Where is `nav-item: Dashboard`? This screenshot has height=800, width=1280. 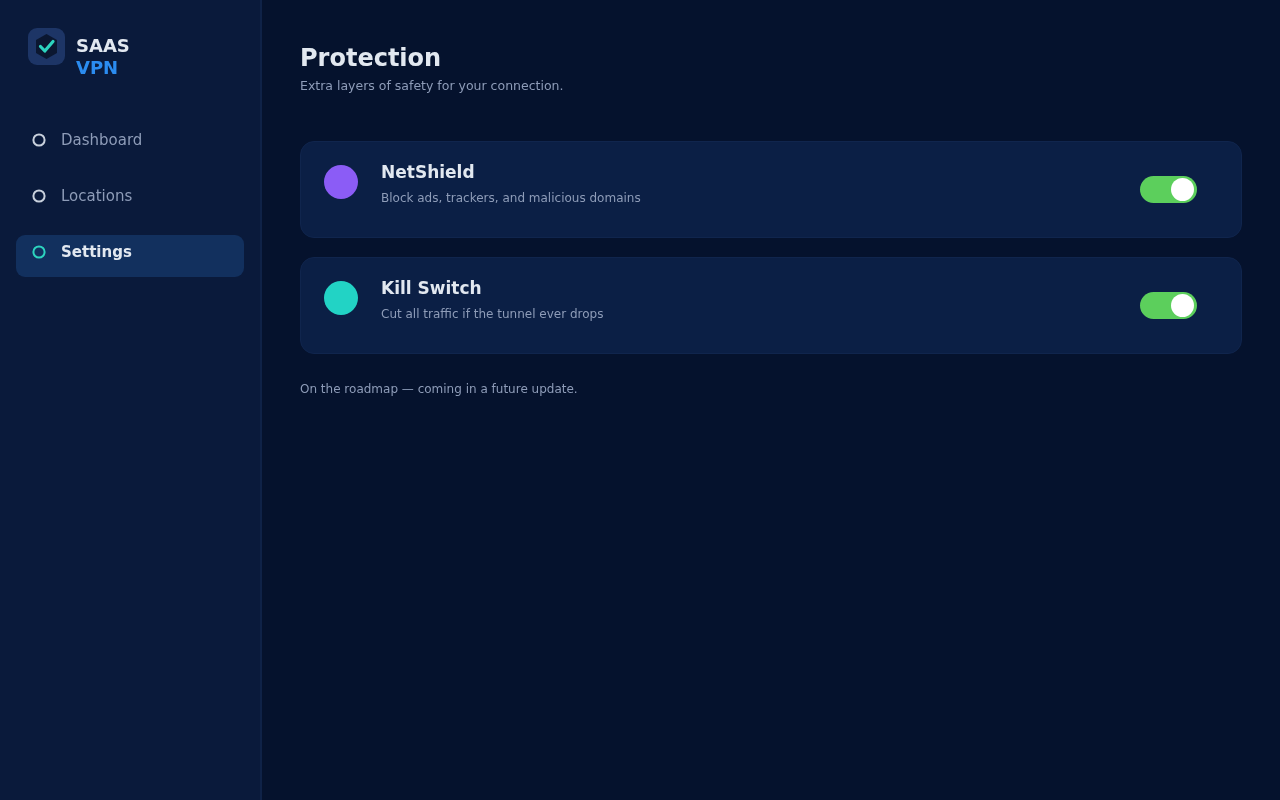
nav-item: Dashboard is located at coordinates (130, 144).